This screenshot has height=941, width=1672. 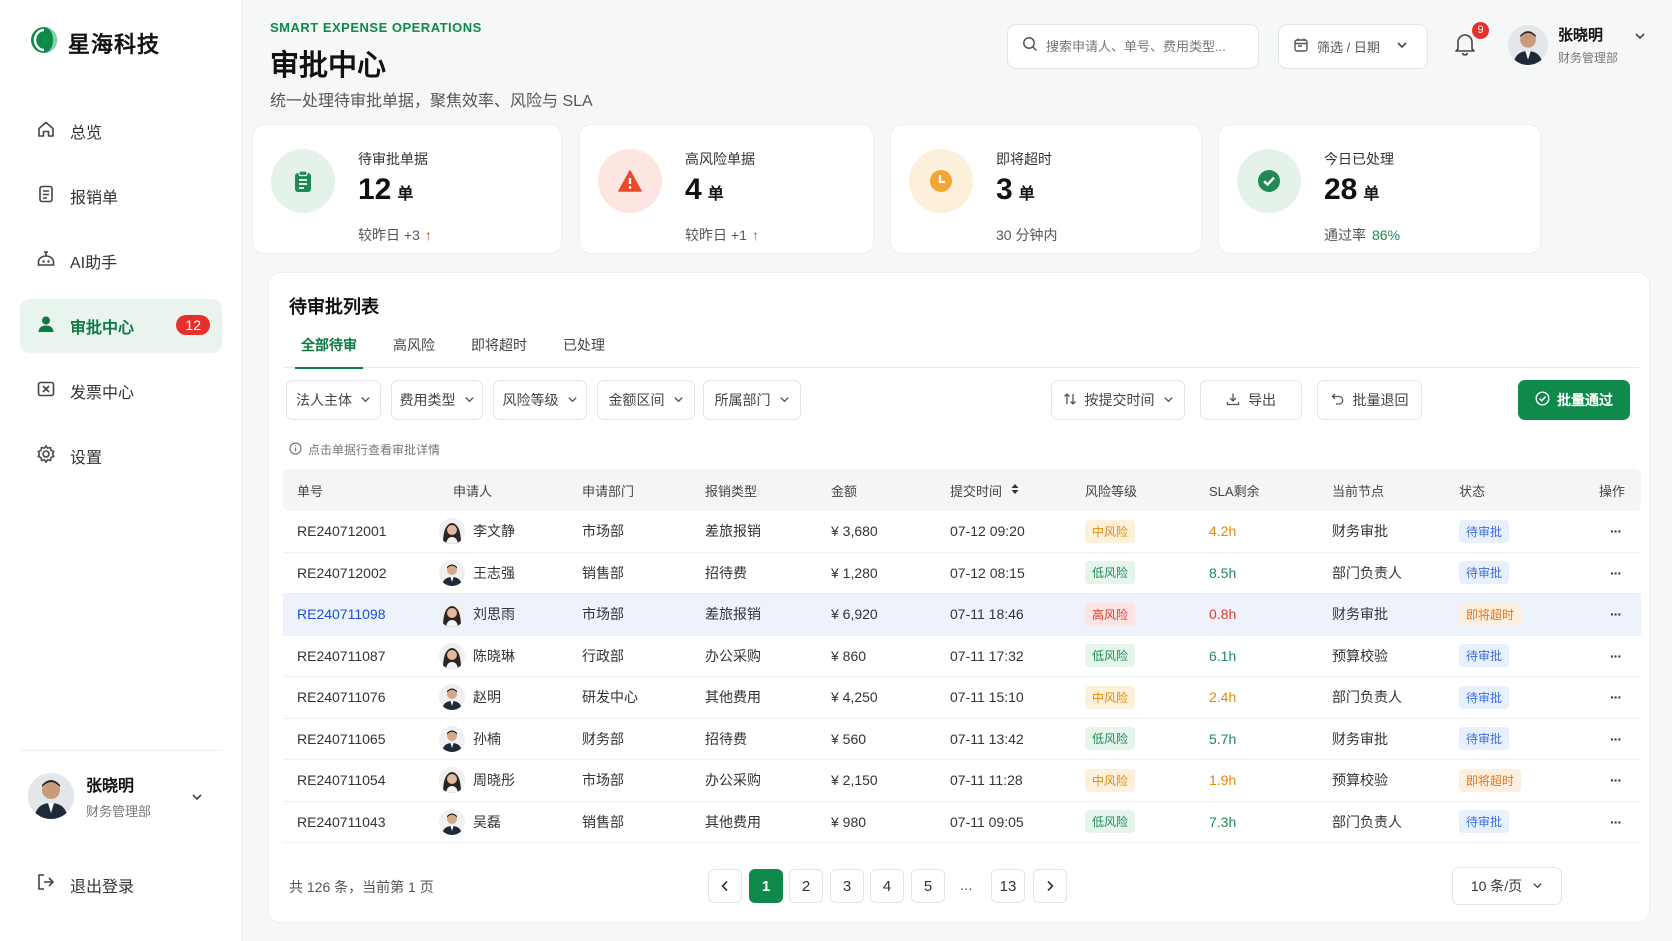 I want to click on next-page-button, so click(x=1050, y=886).